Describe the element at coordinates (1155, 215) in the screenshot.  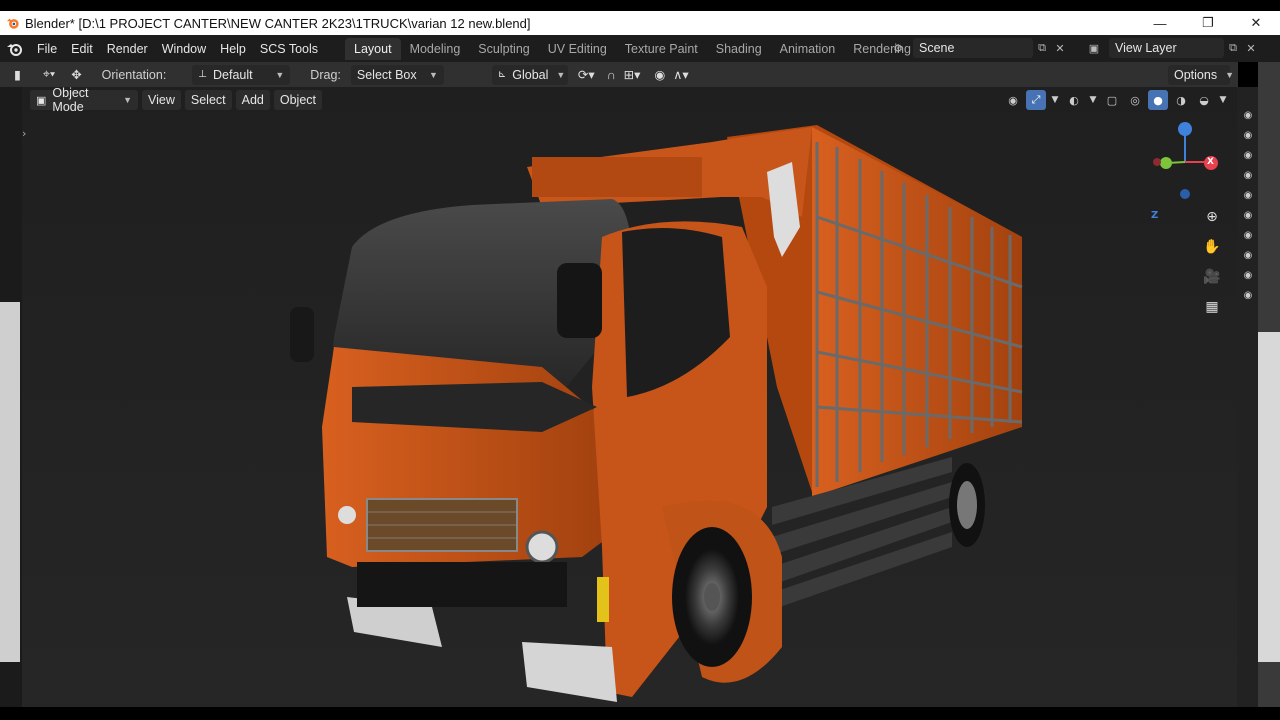
I see `gizmo-z-label: Z` at that location.